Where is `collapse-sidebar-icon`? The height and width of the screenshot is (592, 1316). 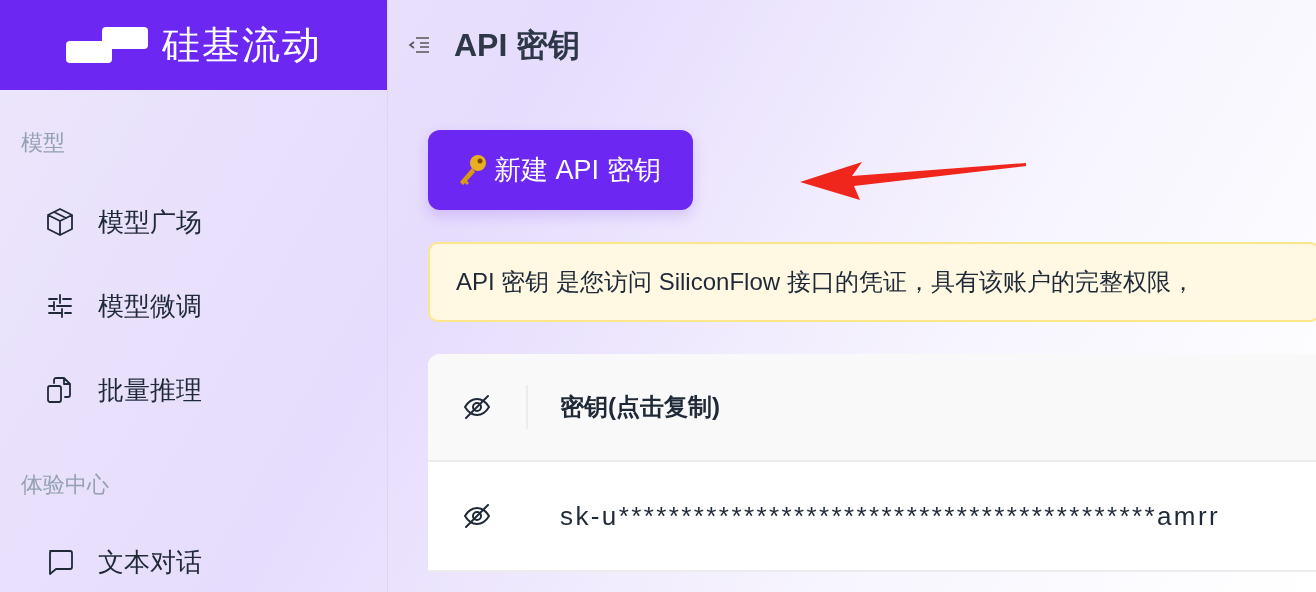 collapse-sidebar-icon is located at coordinates (419, 45).